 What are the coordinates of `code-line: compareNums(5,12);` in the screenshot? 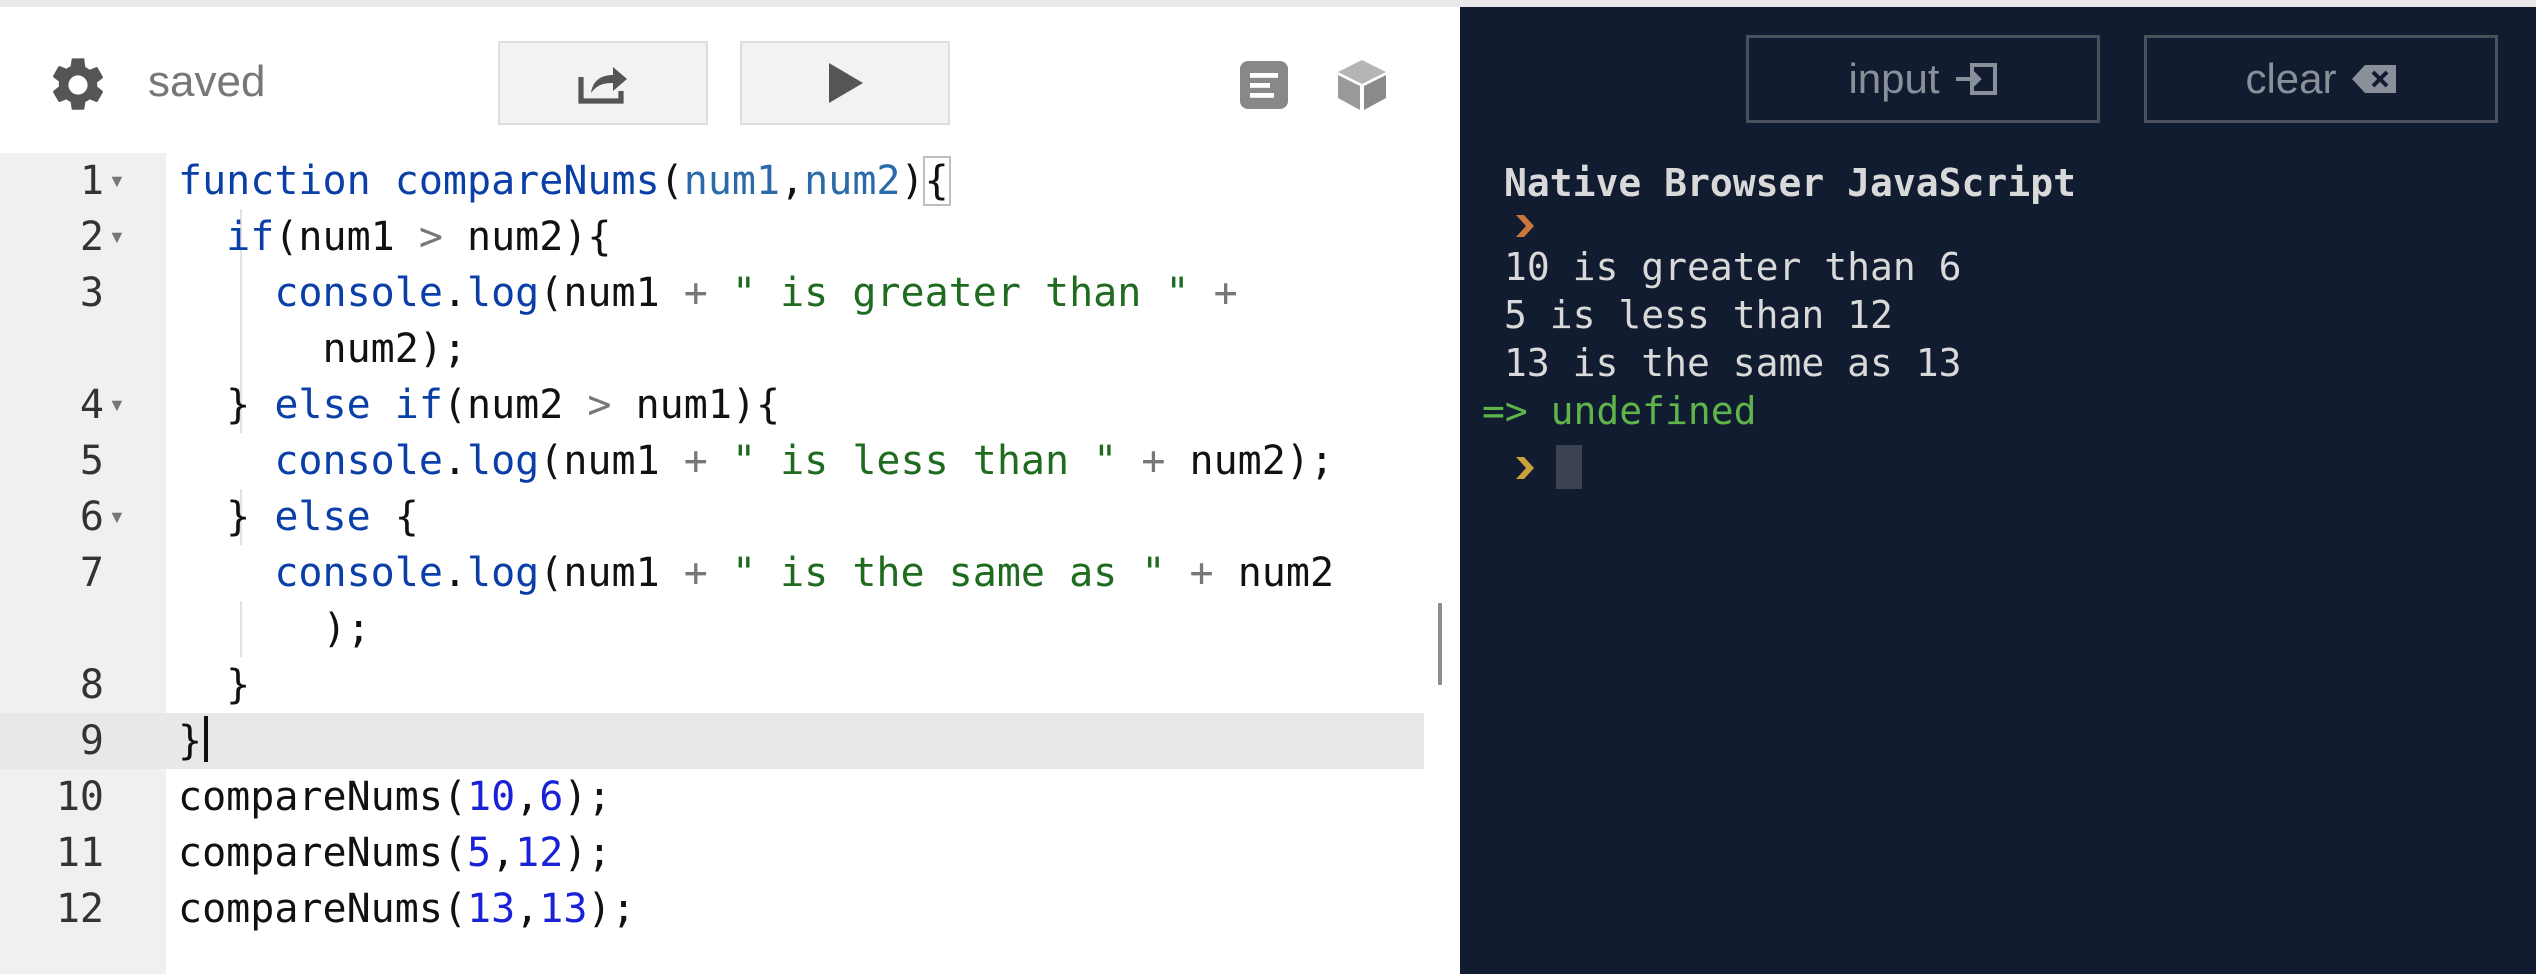 It's located at (395, 853).